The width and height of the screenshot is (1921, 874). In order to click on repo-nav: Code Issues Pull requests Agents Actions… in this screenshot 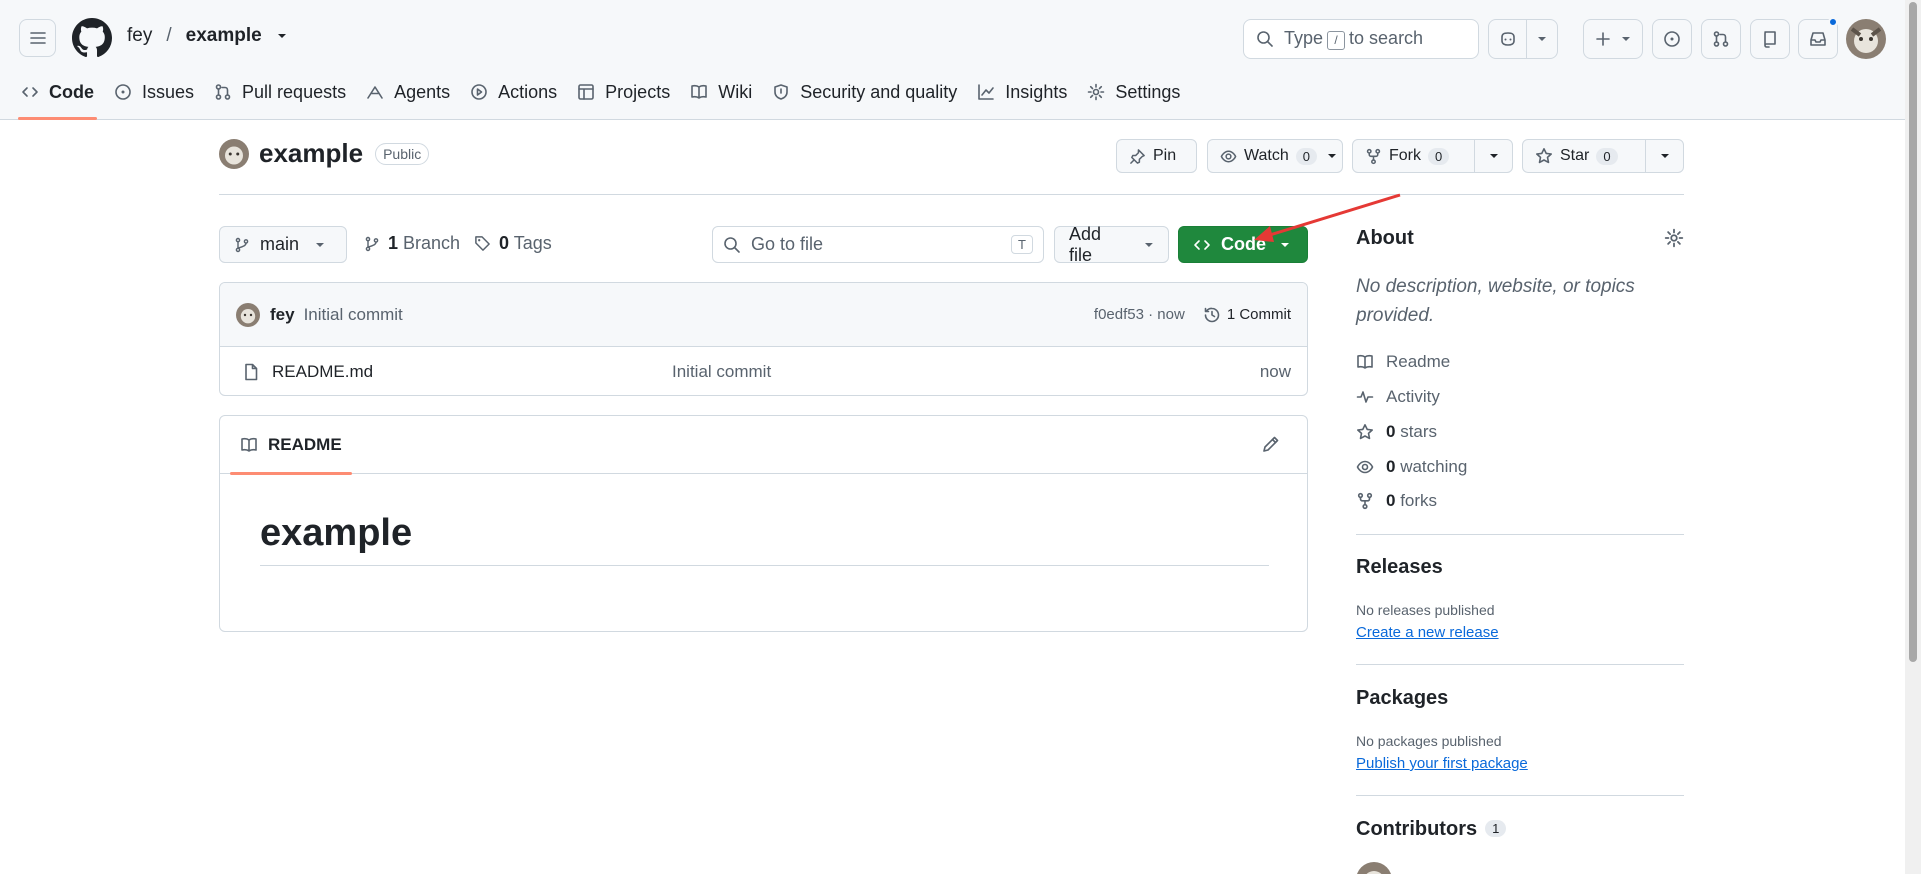, I will do `click(601, 96)`.